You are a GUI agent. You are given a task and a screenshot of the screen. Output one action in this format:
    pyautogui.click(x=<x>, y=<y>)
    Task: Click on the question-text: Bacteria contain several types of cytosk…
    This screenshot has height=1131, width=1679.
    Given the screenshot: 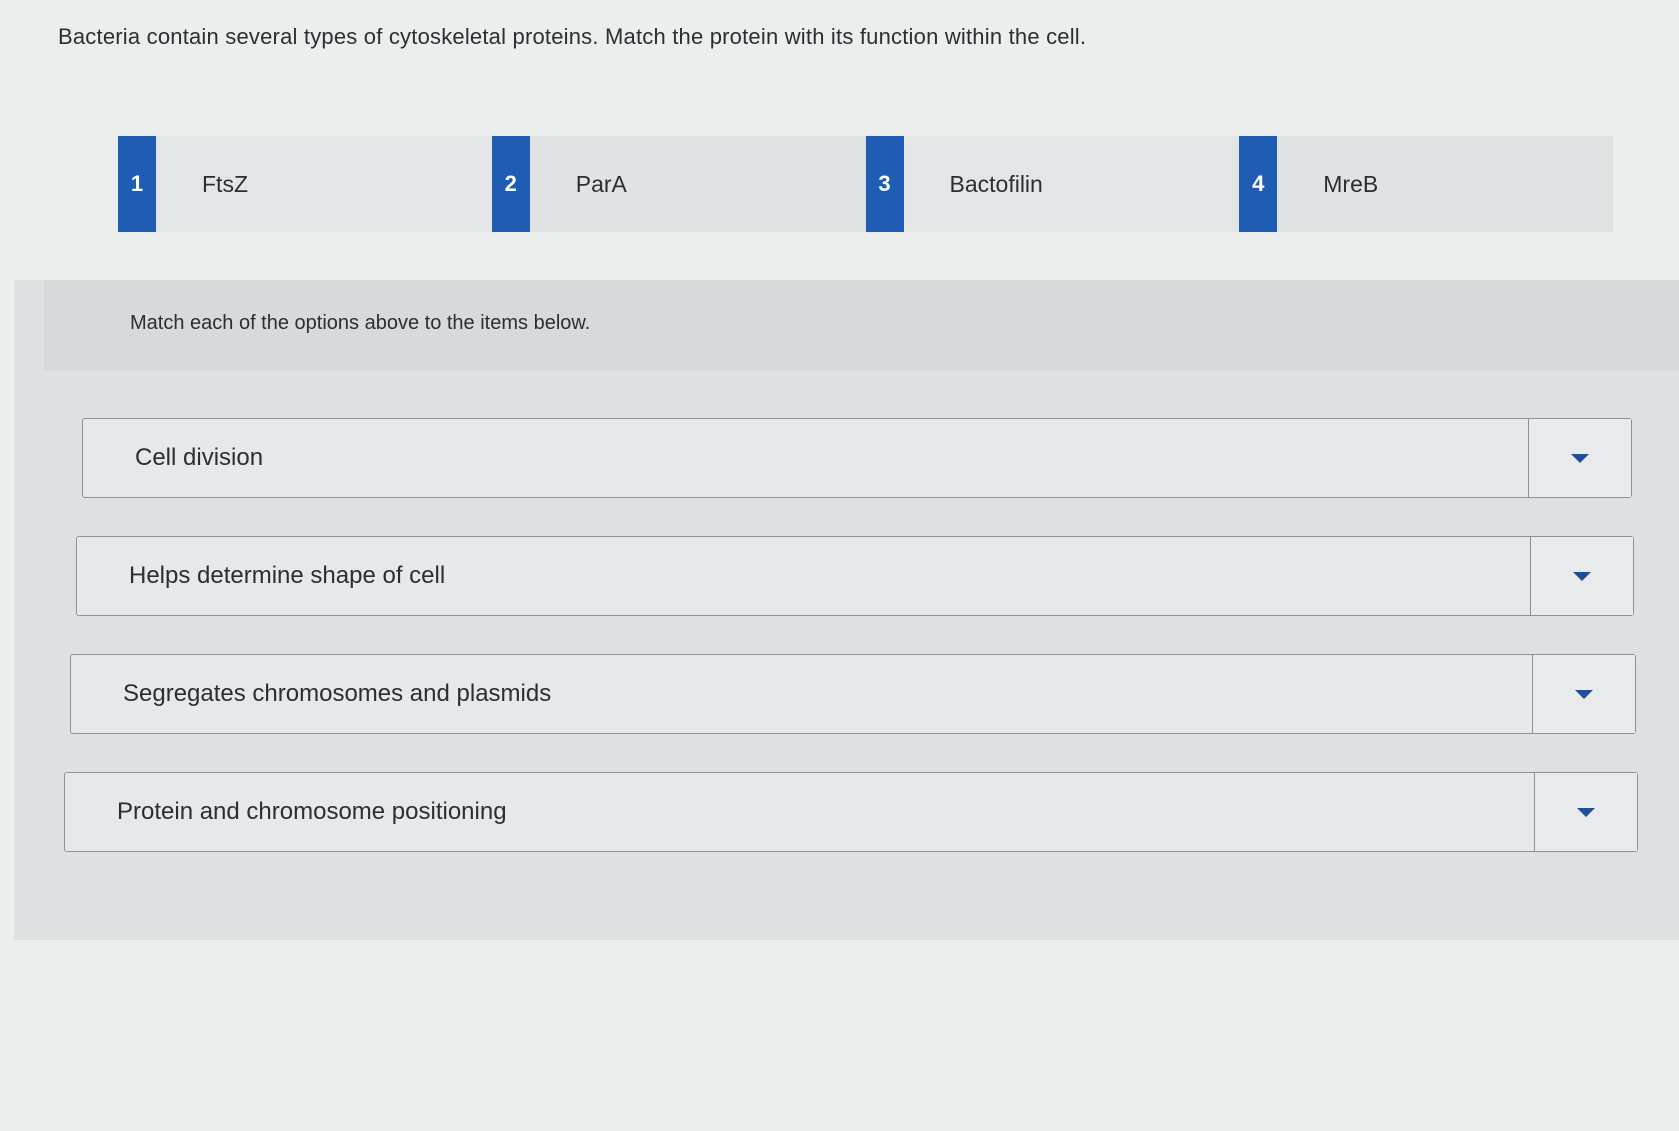 What is the action you would take?
    pyautogui.click(x=572, y=36)
    